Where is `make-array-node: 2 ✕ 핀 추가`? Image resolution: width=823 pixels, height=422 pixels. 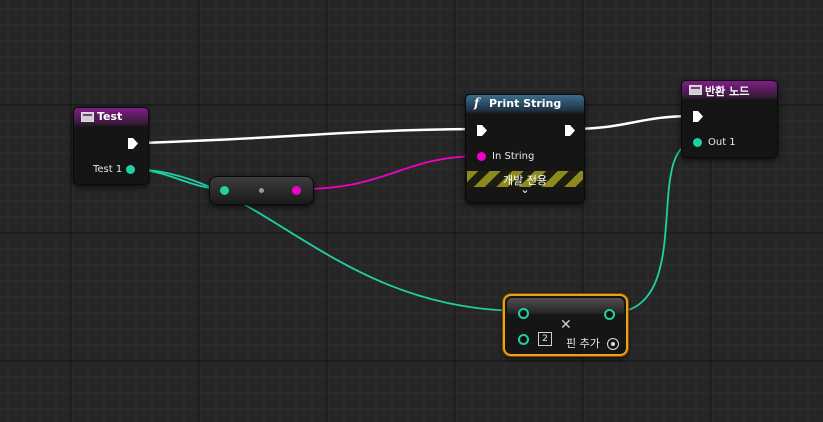
make-array-node: 2 ✕ 핀 추가 is located at coordinates (565, 325).